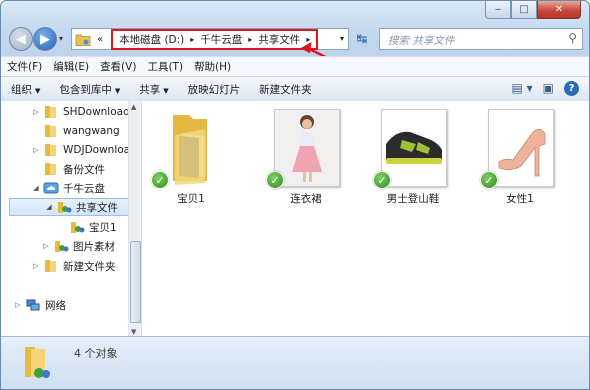 The height and width of the screenshot is (390, 590). I want to click on menu-bar: 文件(F) 编辑(E) 查看(V) 工具(T) 帮助(H), so click(295, 66).